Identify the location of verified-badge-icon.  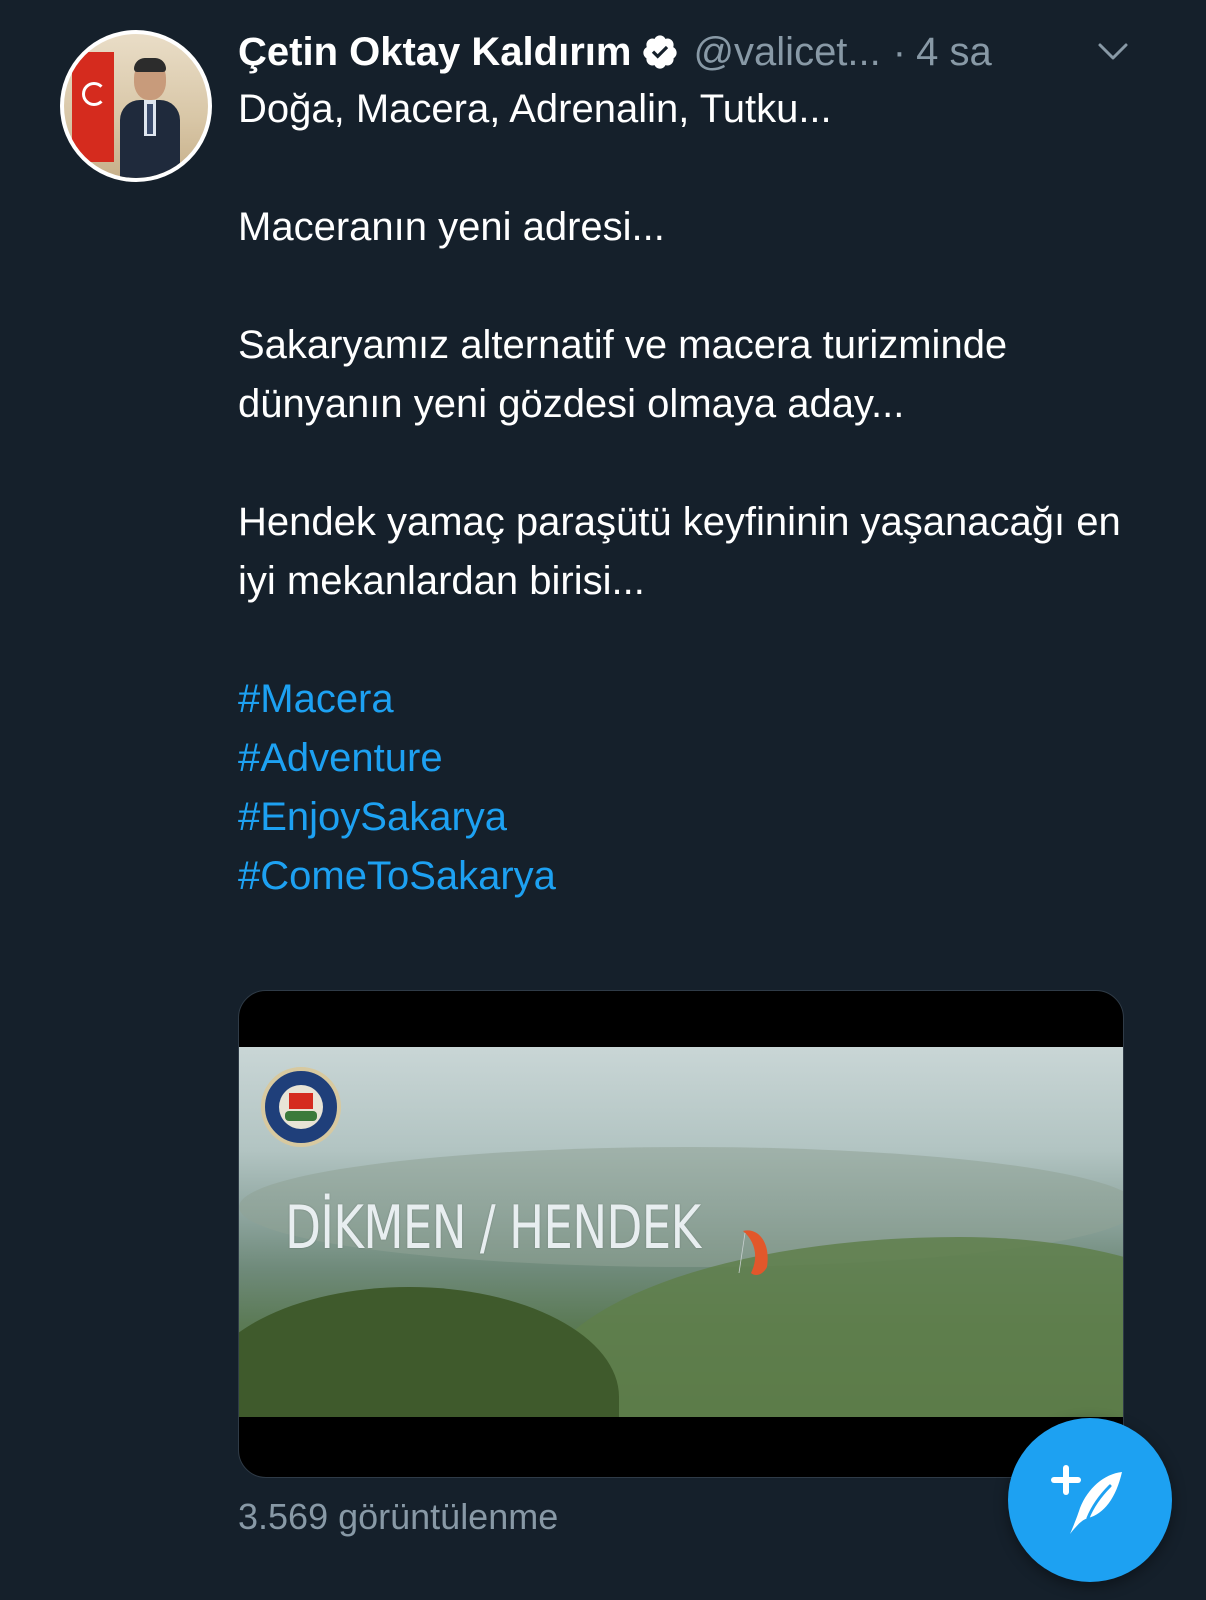
(660, 52).